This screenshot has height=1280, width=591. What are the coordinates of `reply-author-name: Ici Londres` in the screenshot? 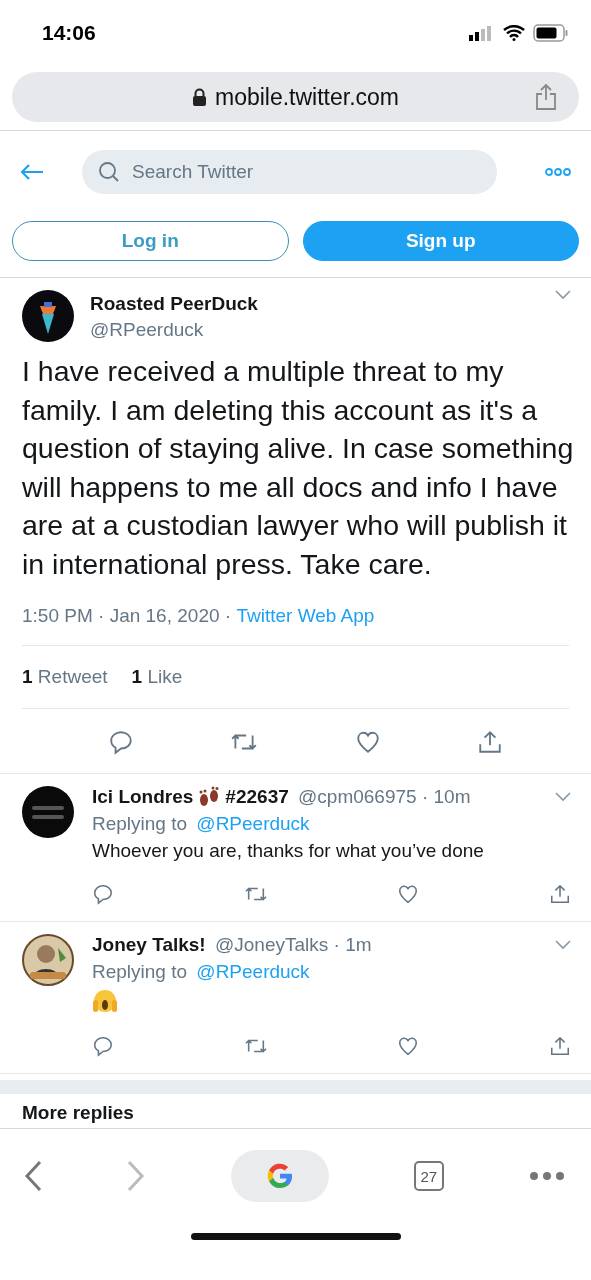 It's located at (143, 797).